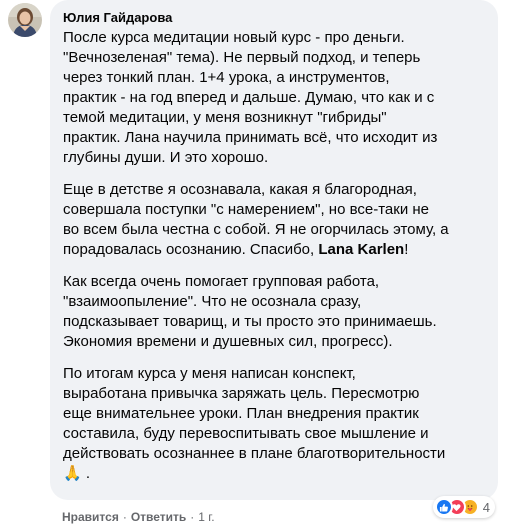 The height and width of the screenshot is (524, 511). Describe the element at coordinates (72, 473) in the screenshot. I see `praying-hands-icon: 🙏` at that location.